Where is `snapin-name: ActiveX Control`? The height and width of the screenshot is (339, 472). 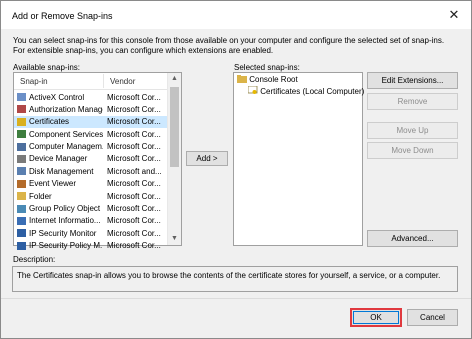
snapin-name: ActiveX Control is located at coordinates (57, 97).